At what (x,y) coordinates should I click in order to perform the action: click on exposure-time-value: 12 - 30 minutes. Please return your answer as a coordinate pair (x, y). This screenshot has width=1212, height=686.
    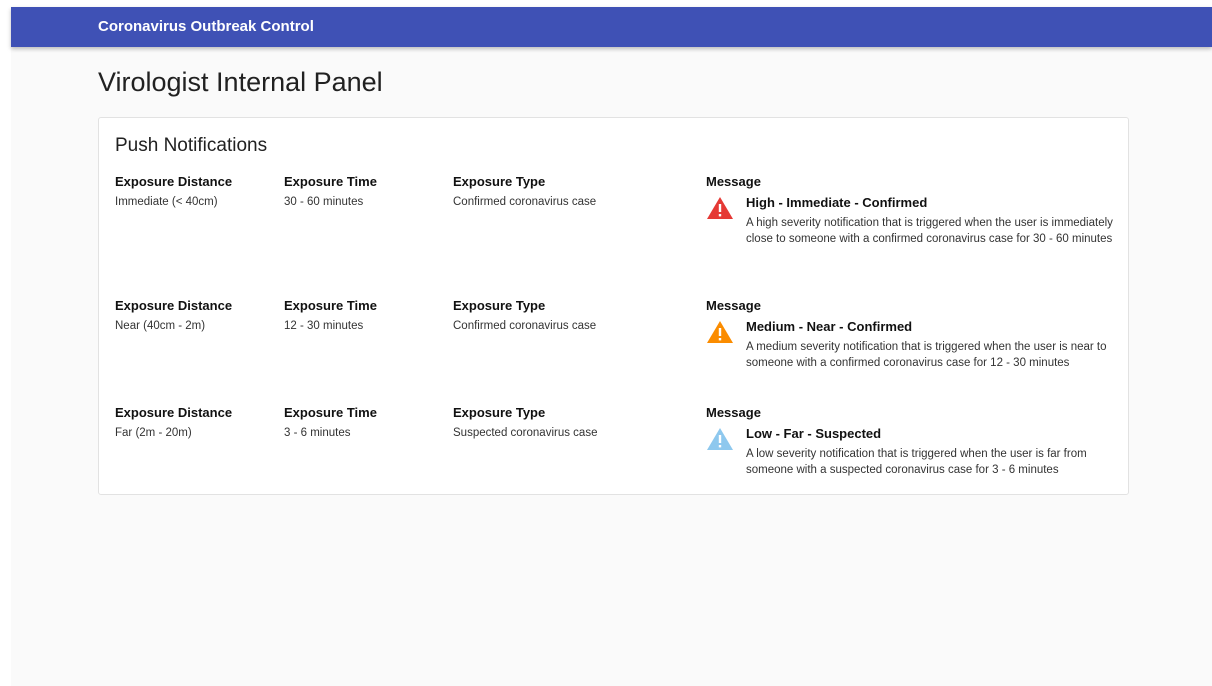
    Looking at the image, I should click on (324, 326).